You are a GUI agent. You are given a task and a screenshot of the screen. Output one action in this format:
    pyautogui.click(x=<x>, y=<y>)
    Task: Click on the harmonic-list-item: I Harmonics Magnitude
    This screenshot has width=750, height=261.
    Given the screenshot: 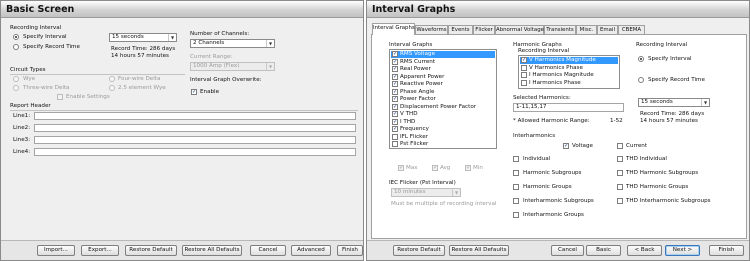 What is the action you would take?
    pyautogui.click(x=569, y=75)
    